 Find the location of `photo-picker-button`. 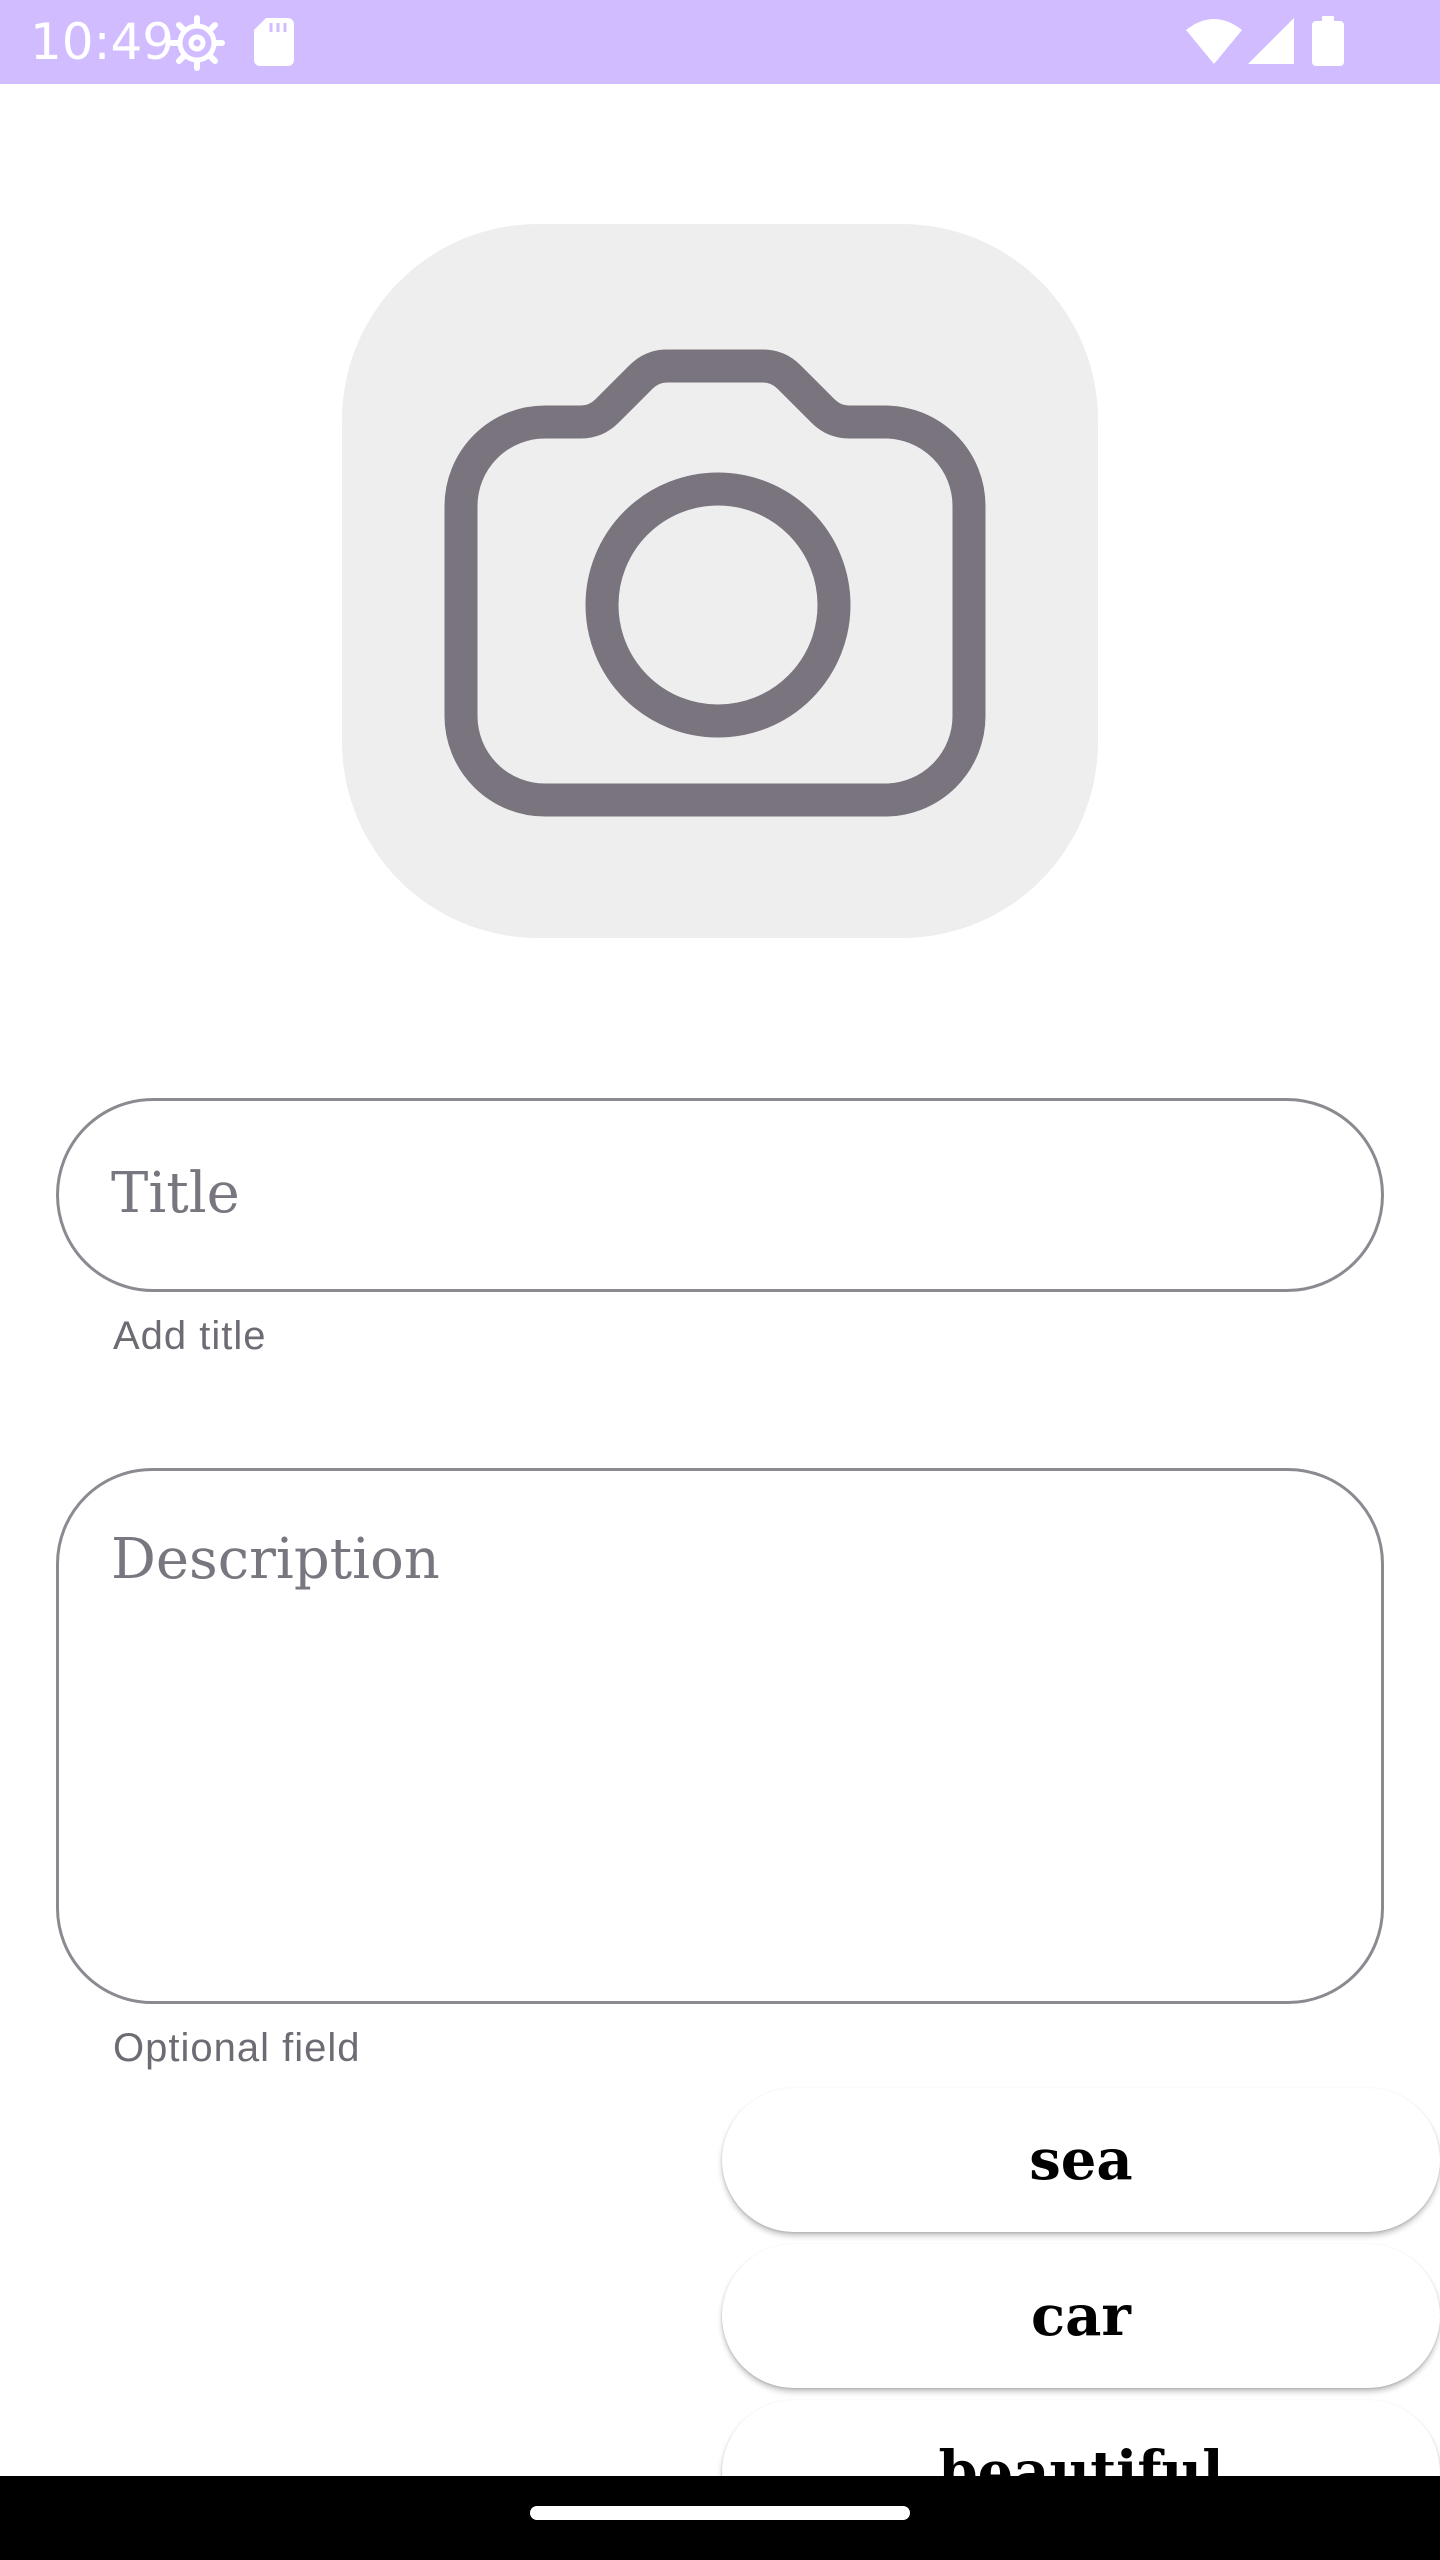

photo-picker-button is located at coordinates (720, 581).